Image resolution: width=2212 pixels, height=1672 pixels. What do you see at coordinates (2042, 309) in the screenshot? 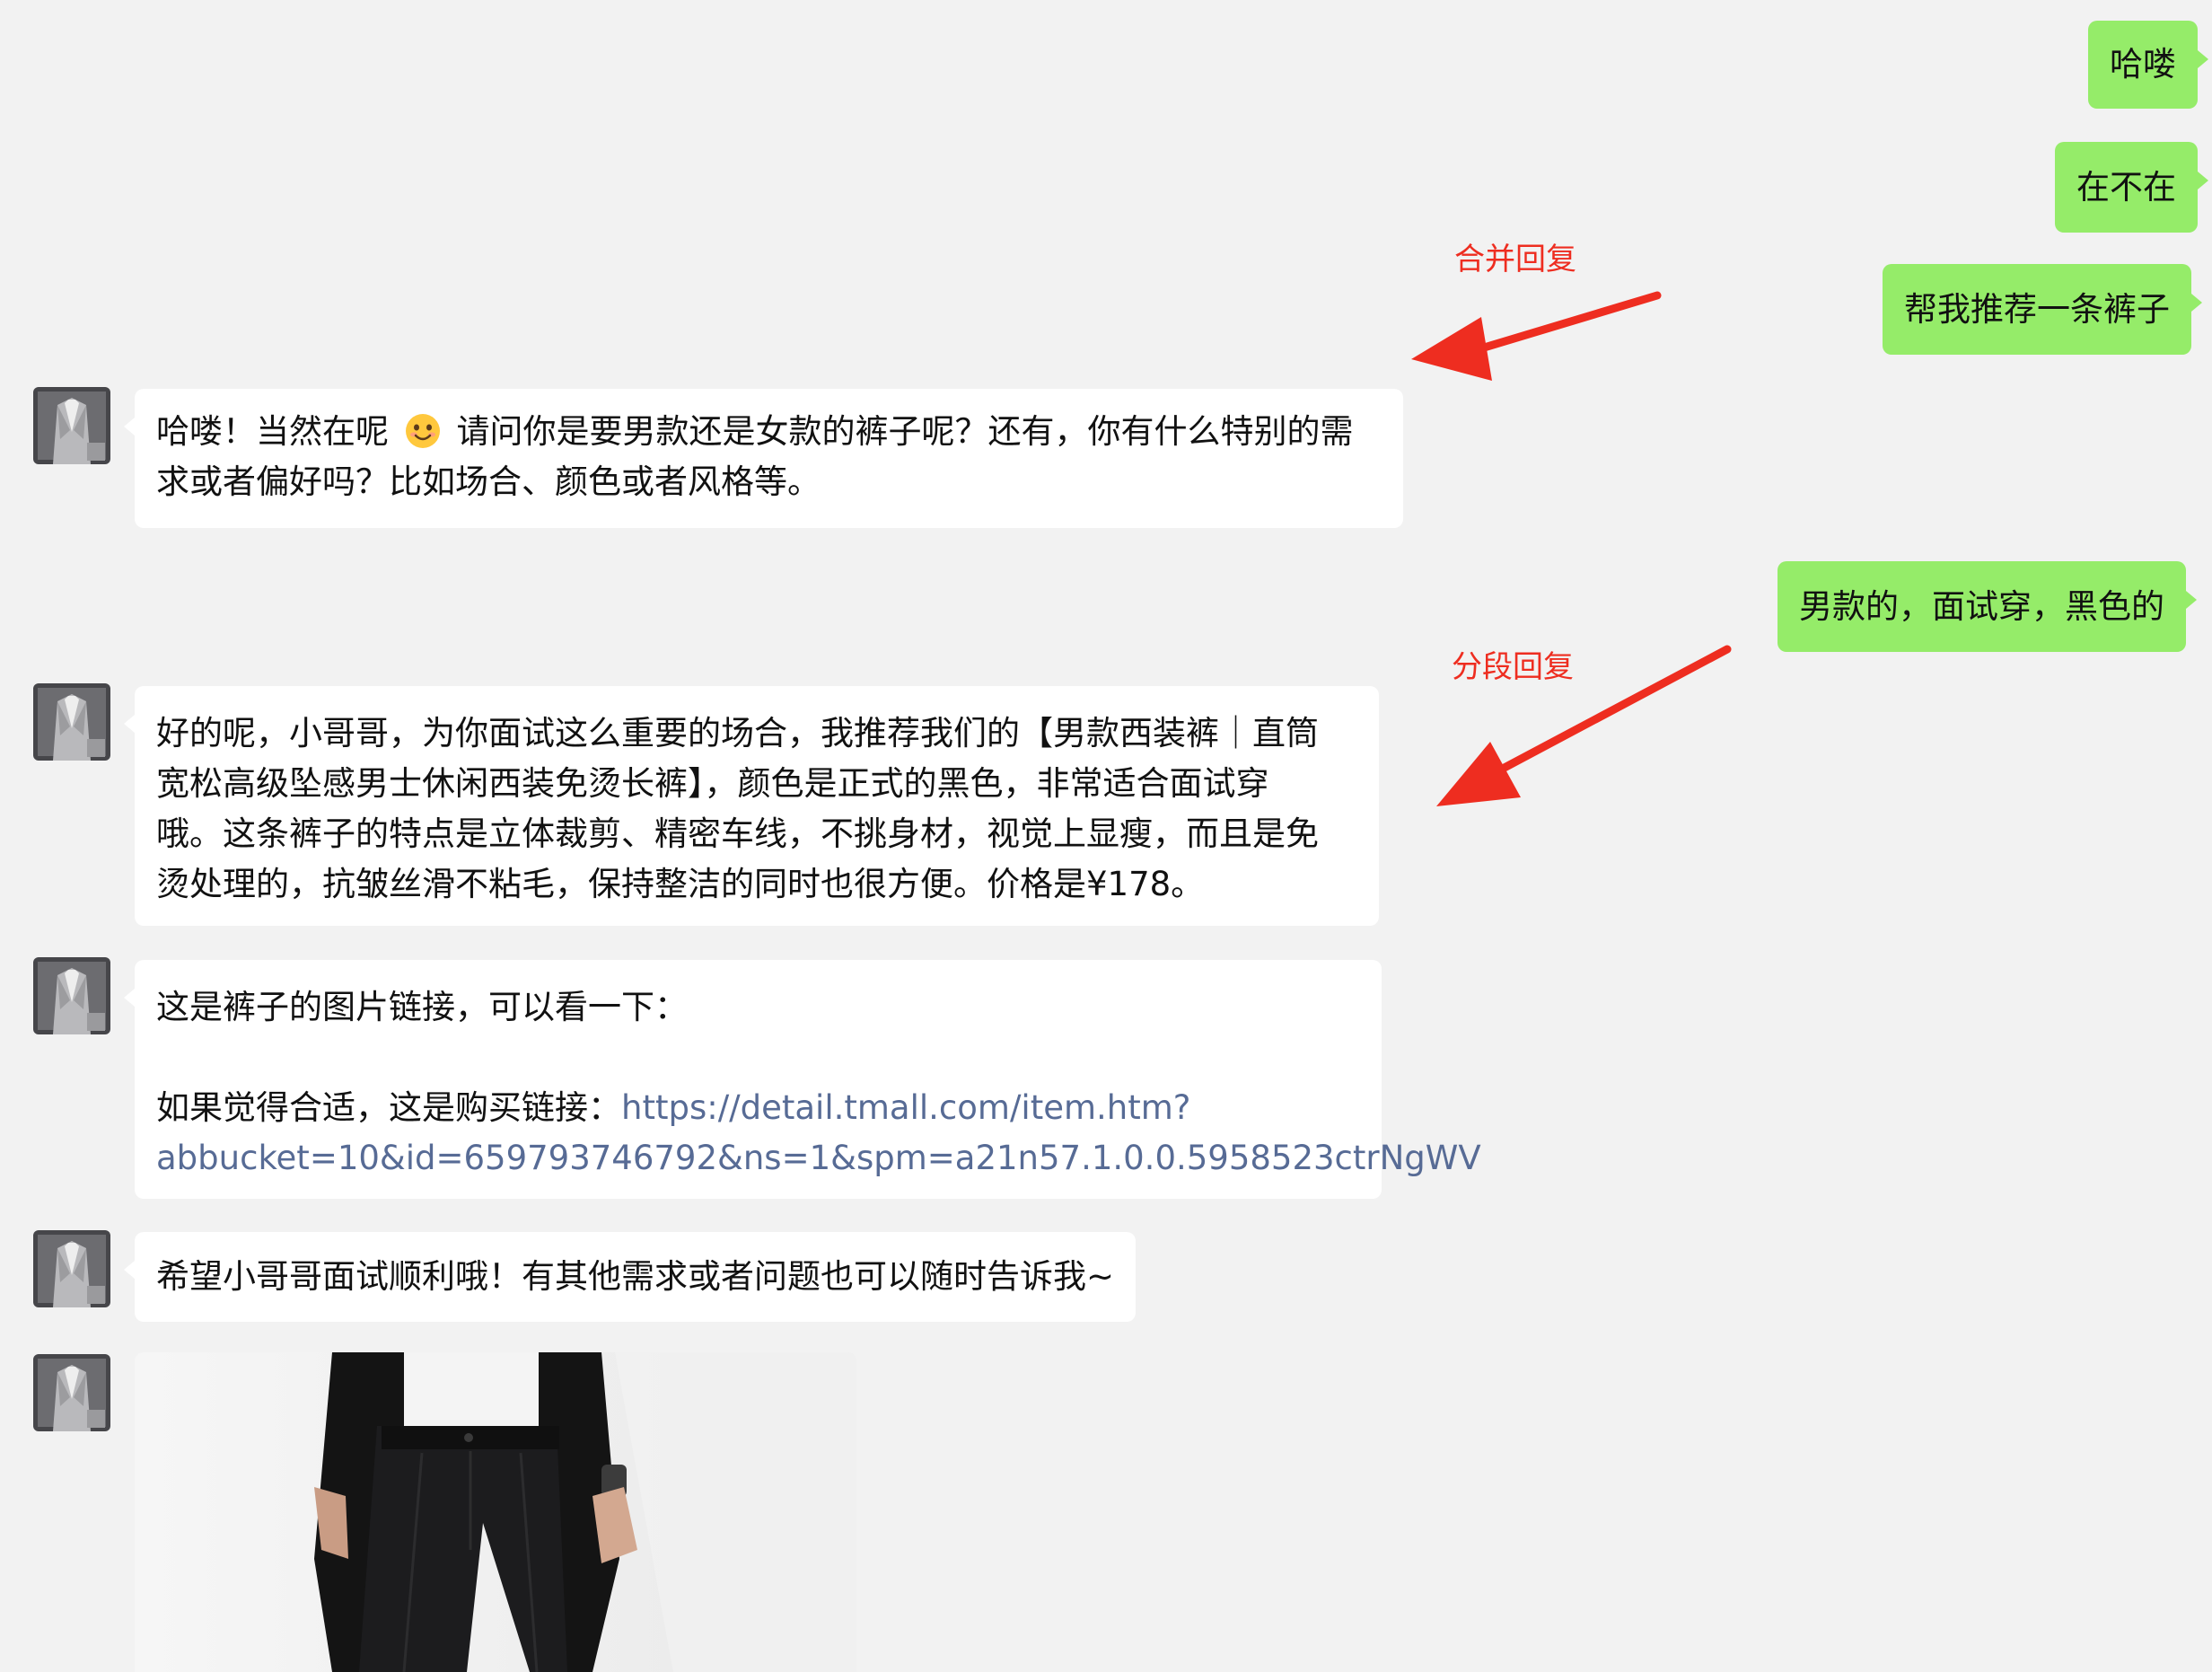
I see `sent-message-recommend-pants: 帮我推荐一条裤子` at bounding box center [2042, 309].